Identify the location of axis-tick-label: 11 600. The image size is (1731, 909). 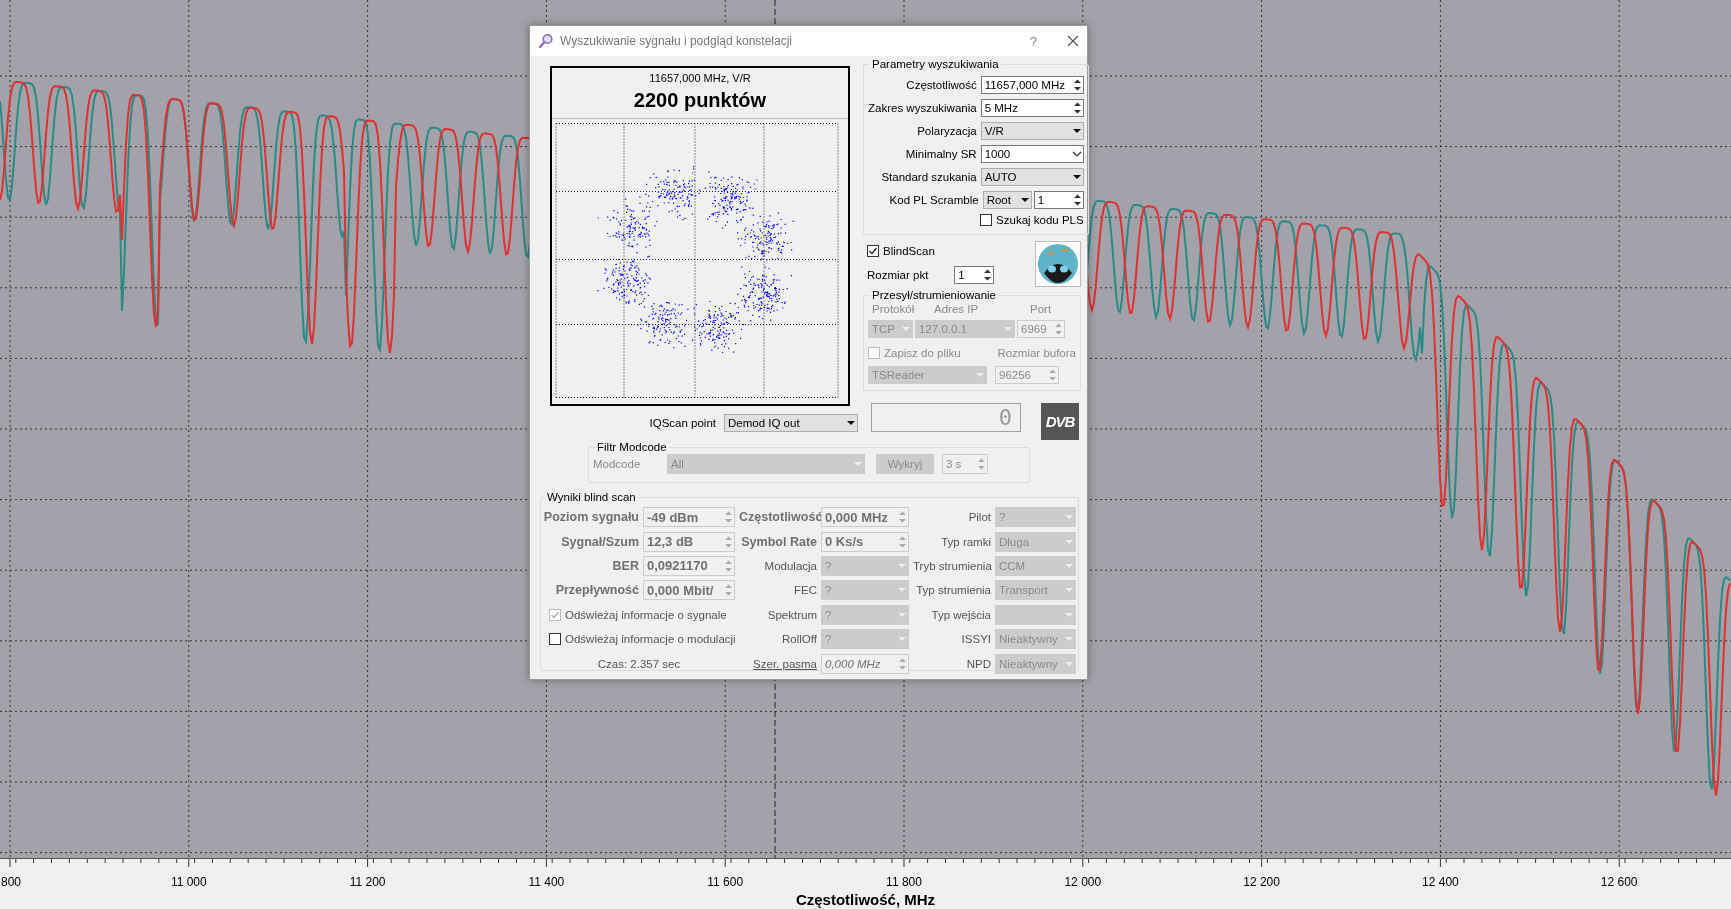
(725, 882).